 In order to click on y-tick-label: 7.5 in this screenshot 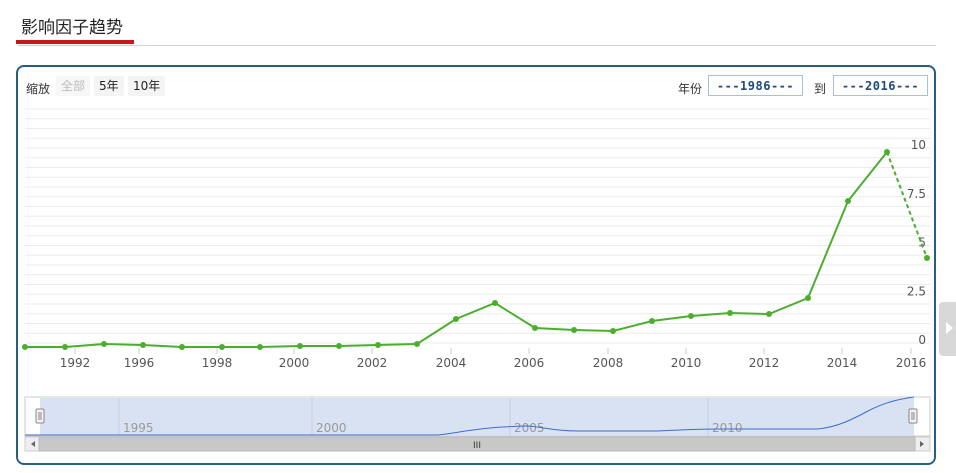, I will do `click(916, 194)`.